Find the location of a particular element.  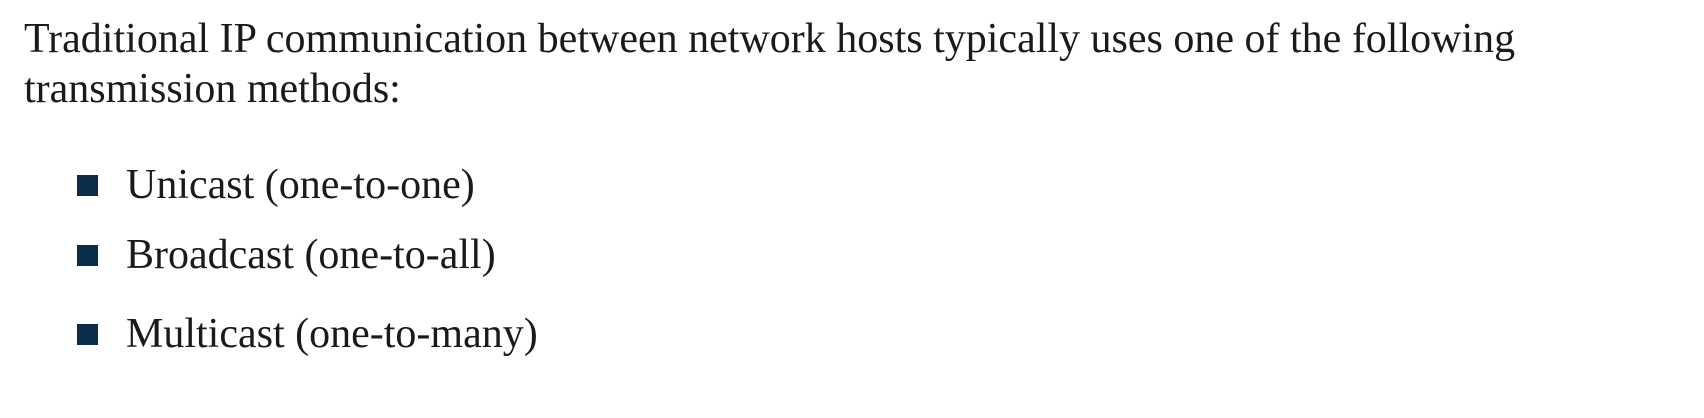

list-item-label: Unicast (one-to-one) is located at coordinates (300, 185).